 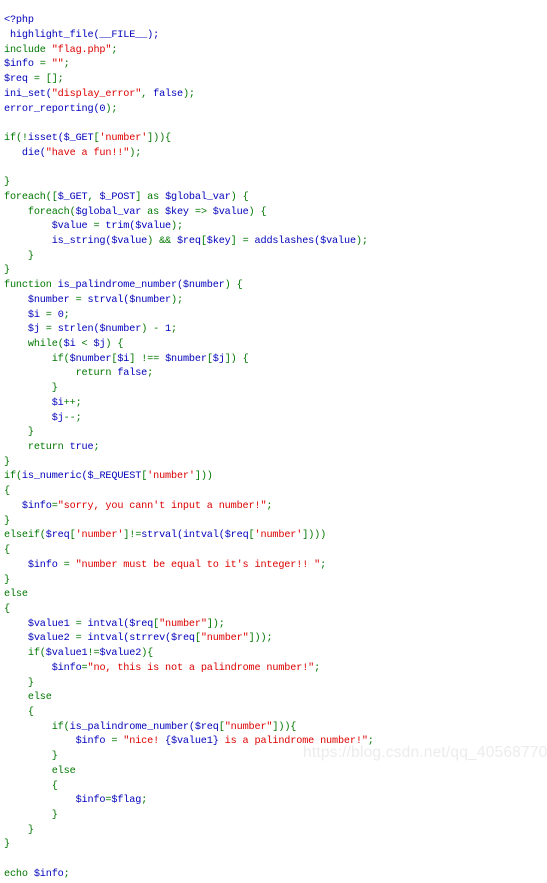 What do you see at coordinates (150, 639) in the screenshot?
I see `code-token: strrev(` at bounding box center [150, 639].